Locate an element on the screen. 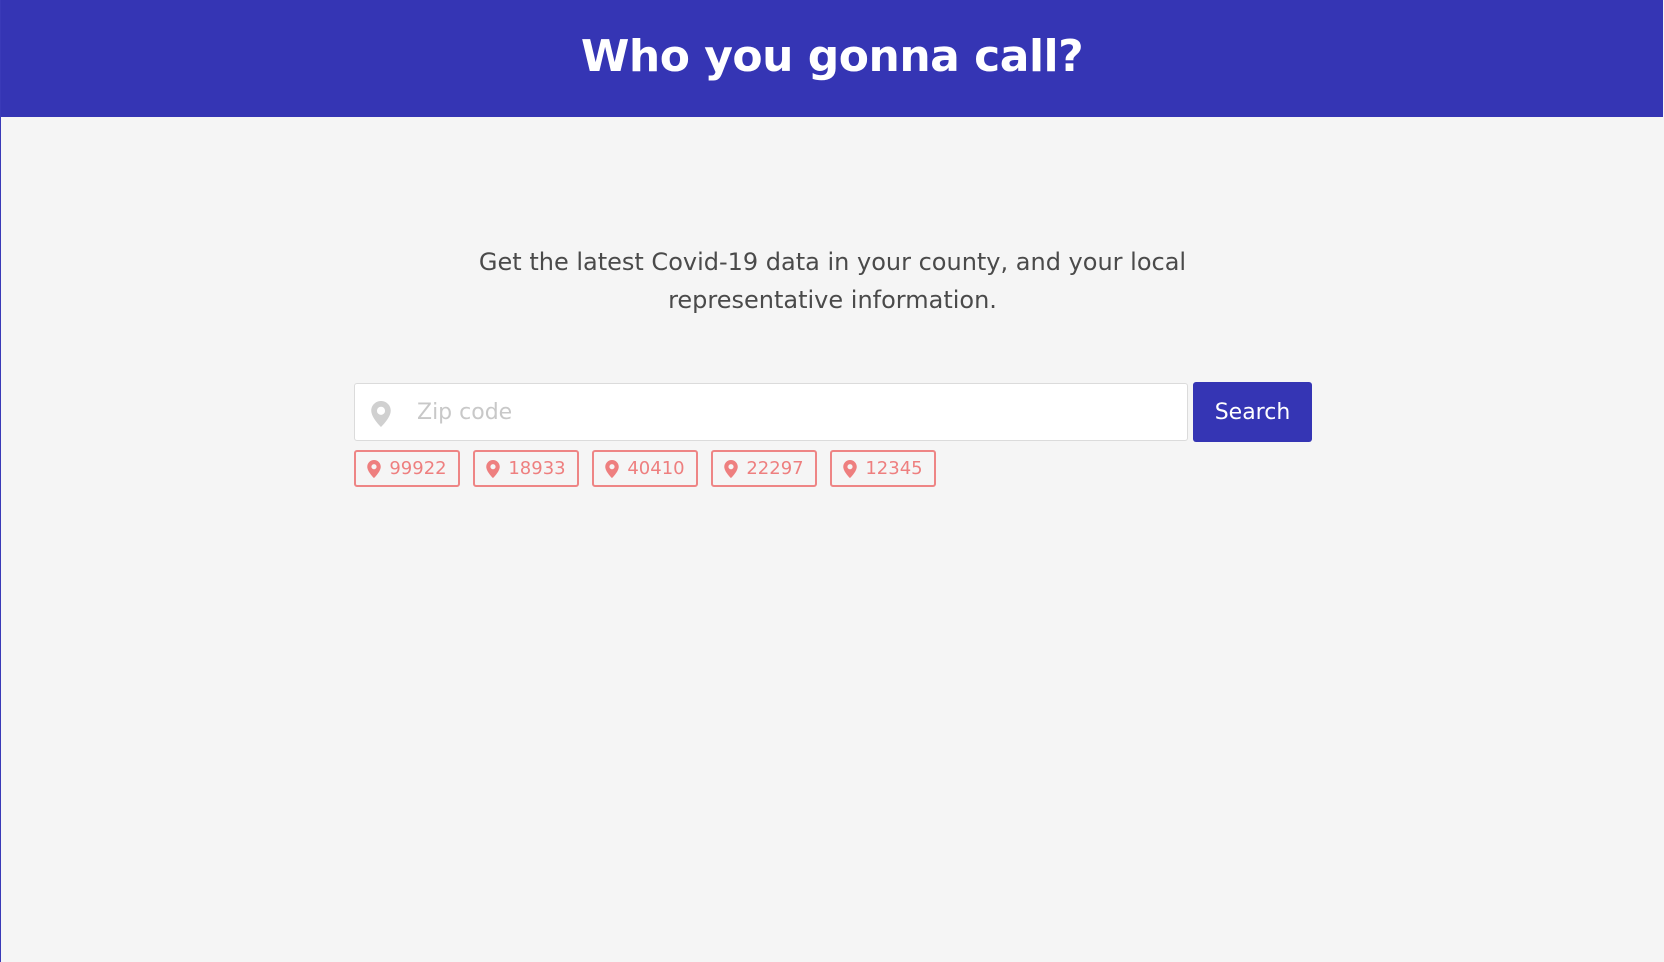 Image resolution: width=1664 pixels, height=962 pixels. zip-suggestion-chip: 12345 is located at coordinates (883, 468).